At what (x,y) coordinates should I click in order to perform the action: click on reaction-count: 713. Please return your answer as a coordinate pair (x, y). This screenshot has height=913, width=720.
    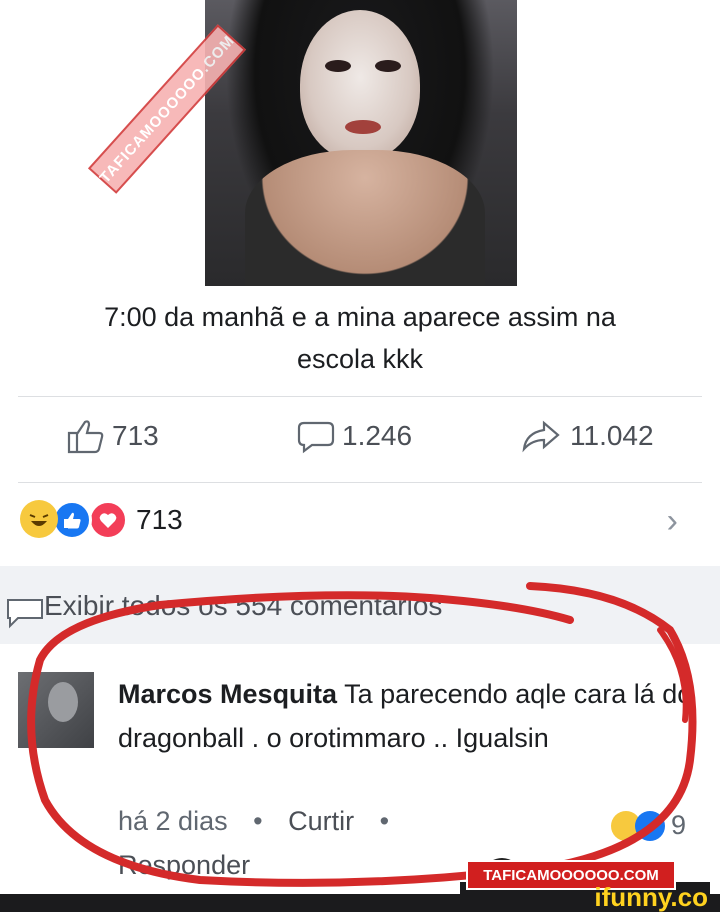
    Looking at the image, I should click on (159, 519).